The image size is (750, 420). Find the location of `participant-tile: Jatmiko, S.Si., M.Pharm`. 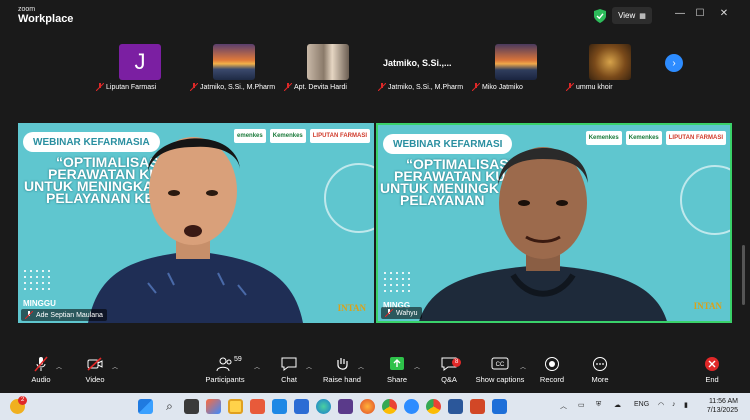

participant-tile: Jatmiko, S.Si., M.Pharm is located at coordinates (234, 65).